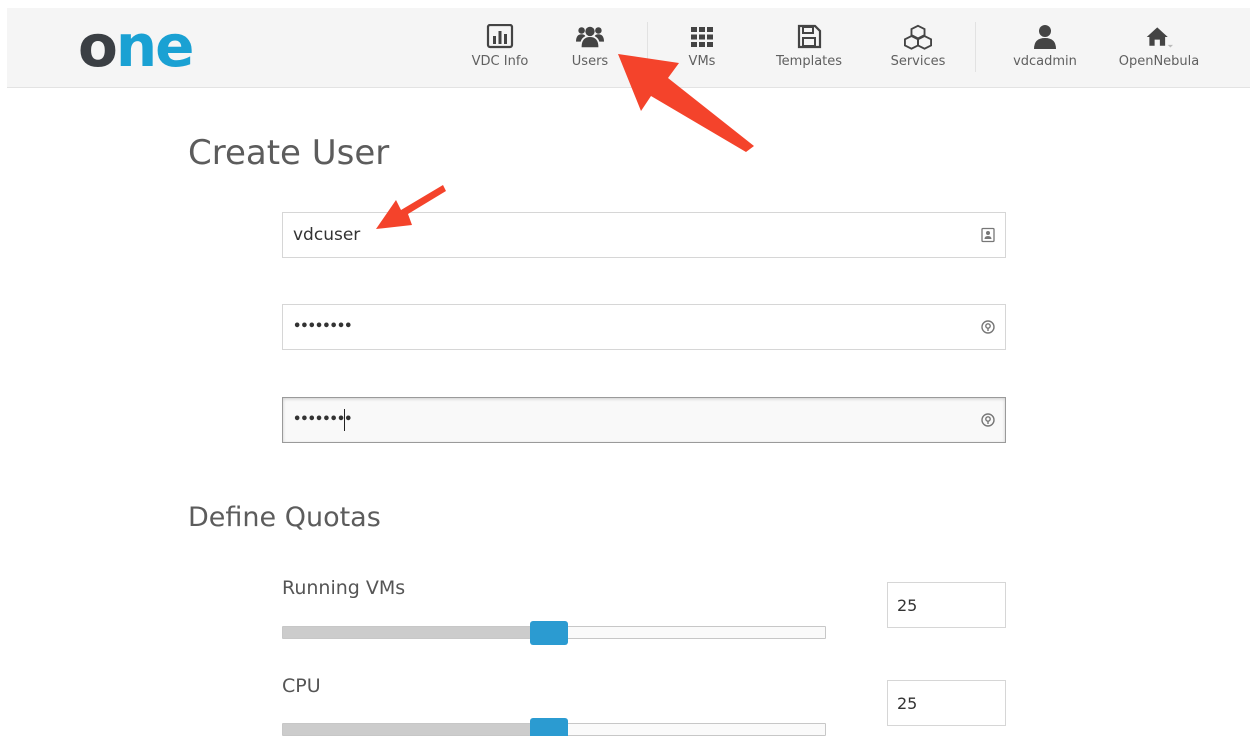  What do you see at coordinates (988, 235) in the screenshot?
I see `contact-card-icon` at bounding box center [988, 235].